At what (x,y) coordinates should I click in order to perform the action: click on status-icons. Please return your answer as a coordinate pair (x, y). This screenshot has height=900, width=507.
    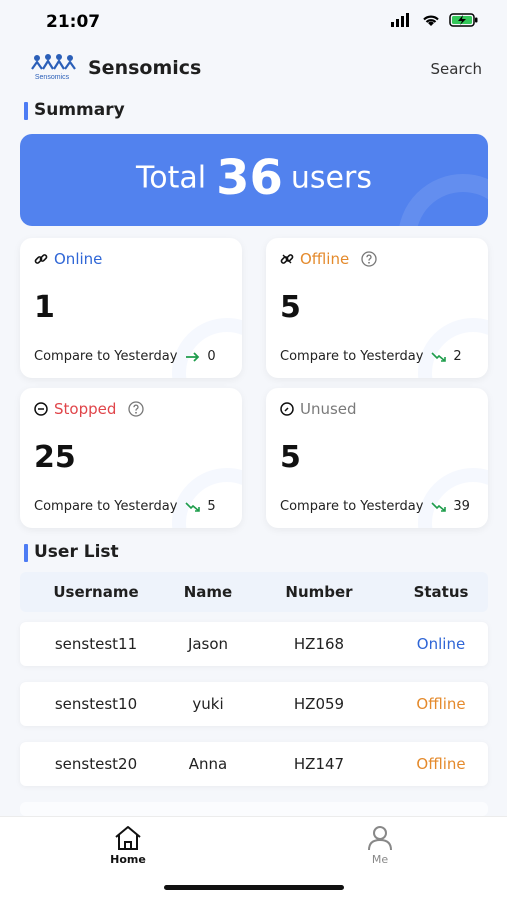
    Looking at the image, I should click on (435, 20).